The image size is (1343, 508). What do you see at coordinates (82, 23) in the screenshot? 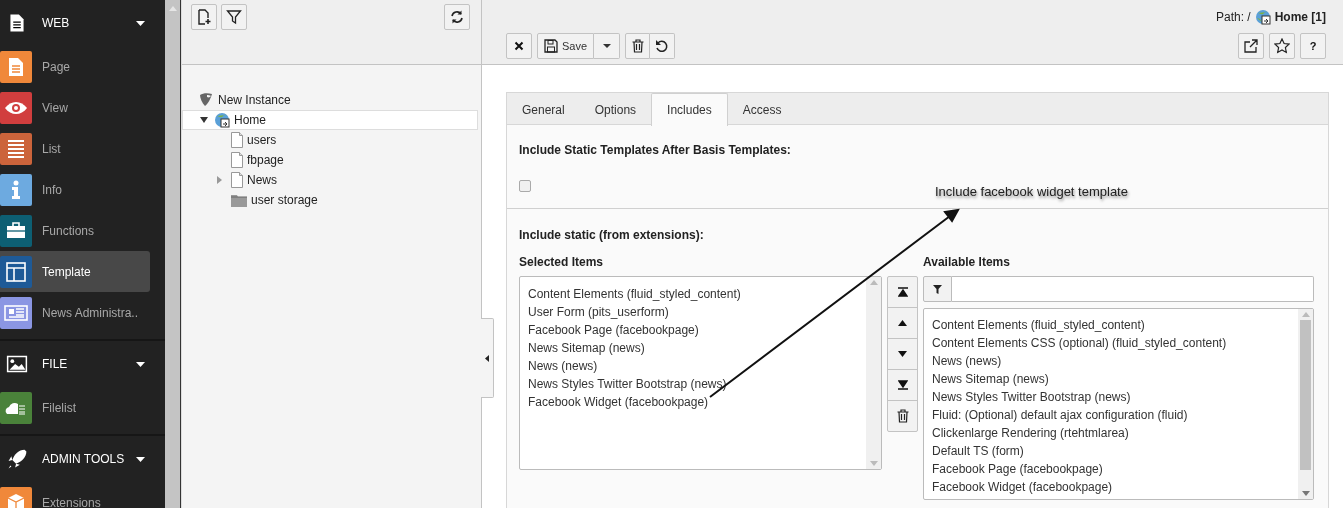
I see `module-group-header: WEB` at bounding box center [82, 23].